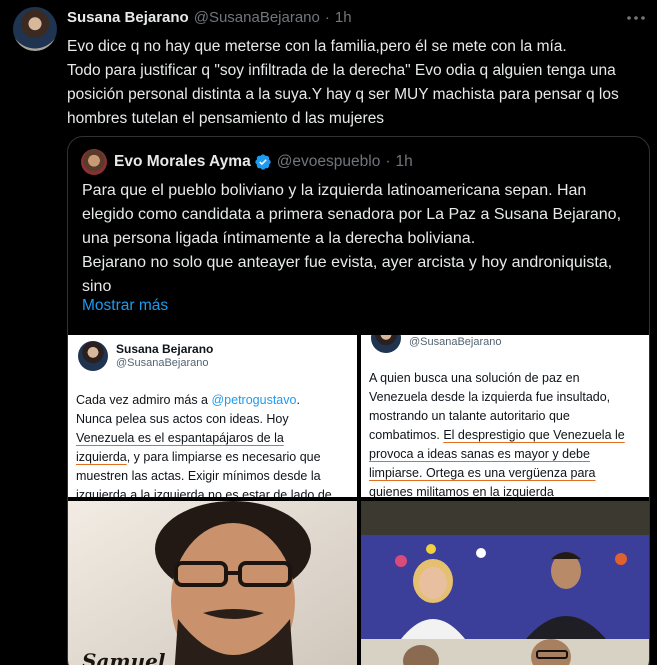  Describe the element at coordinates (343, 17) in the screenshot. I see `tweet-time: 1h` at that location.